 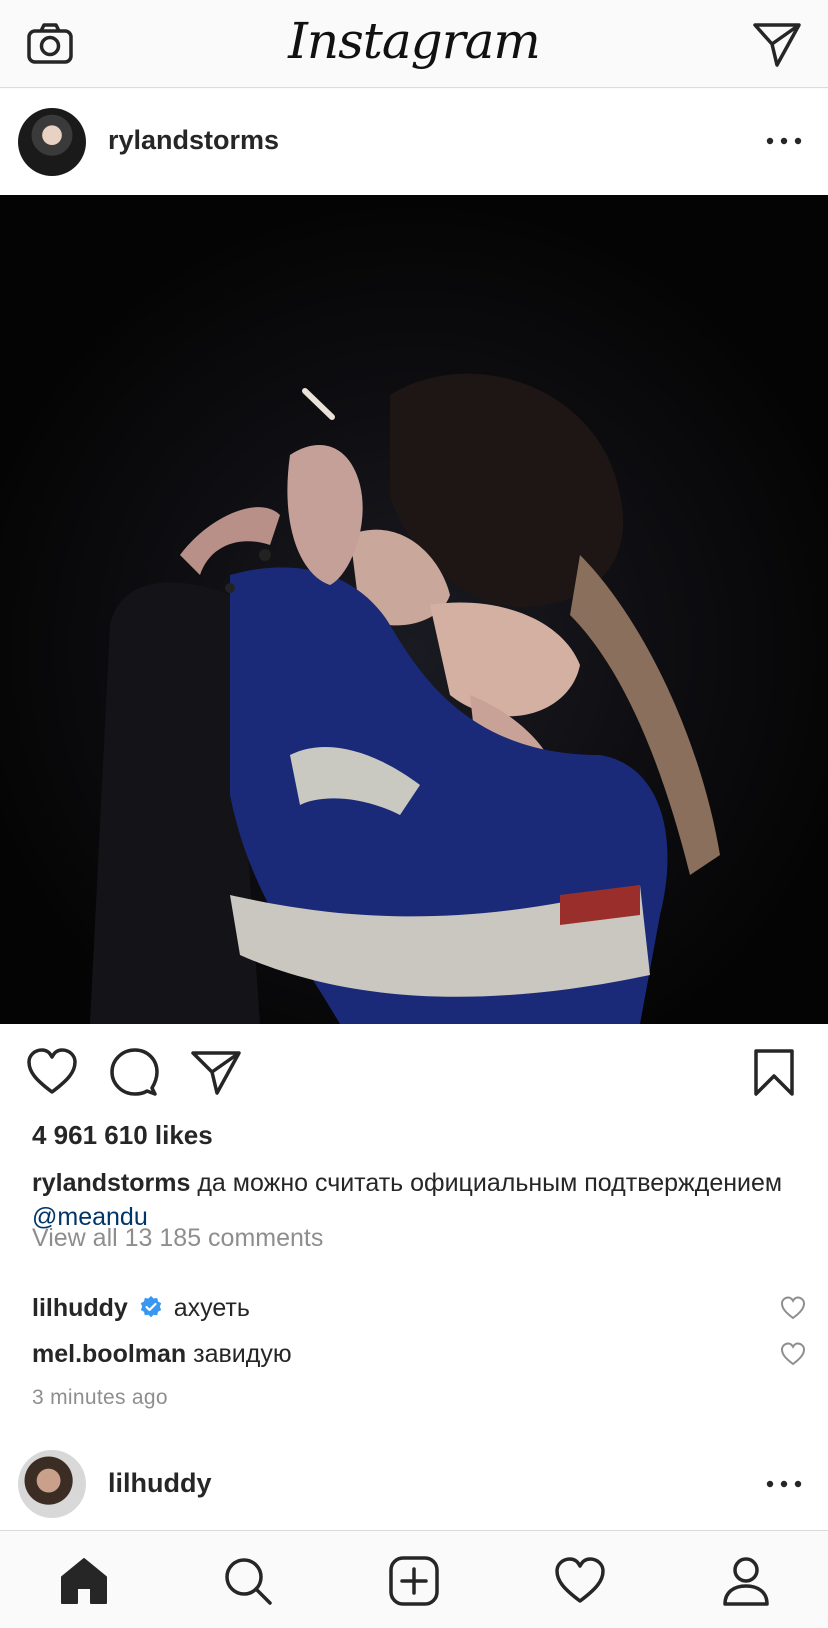 I want to click on bottom-tab-bar, so click(x=414, y=1579).